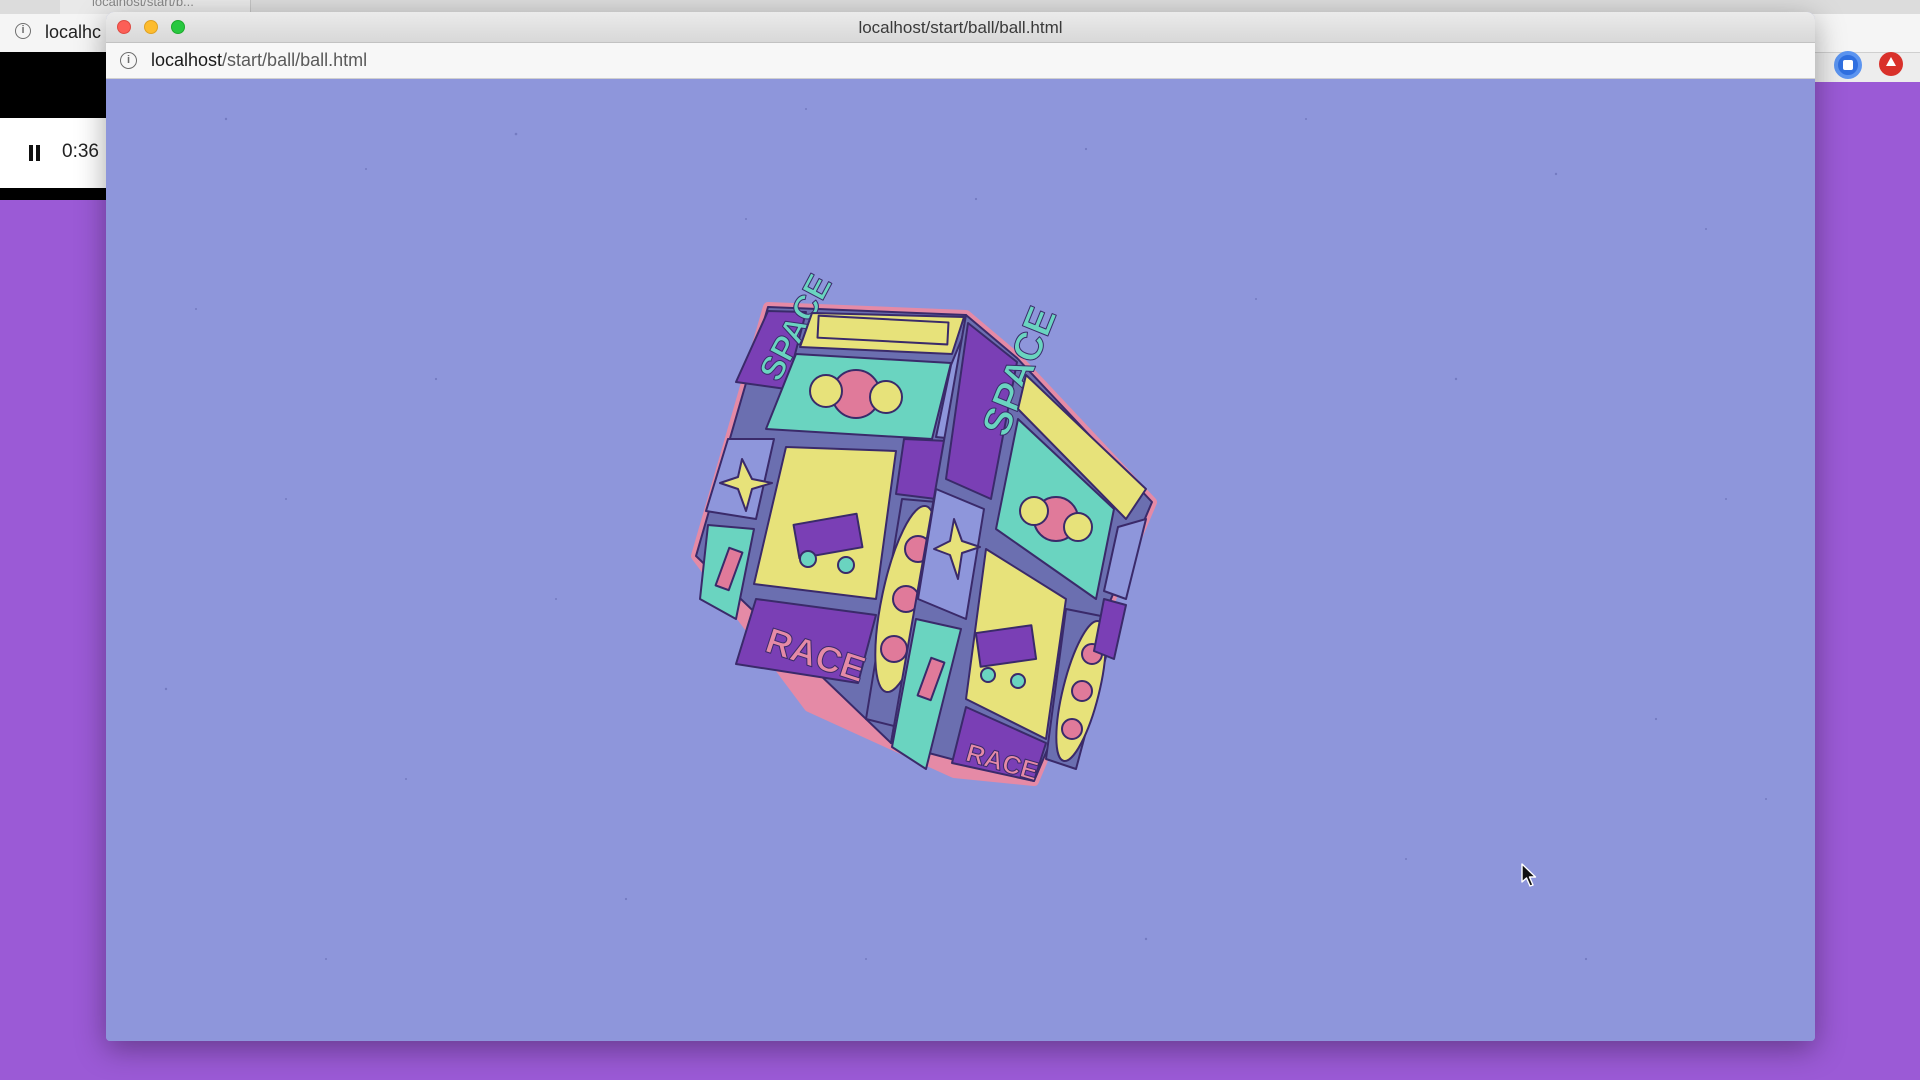  What do you see at coordinates (187, 60) in the screenshot?
I see `url-host: localhost` at bounding box center [187, 60].